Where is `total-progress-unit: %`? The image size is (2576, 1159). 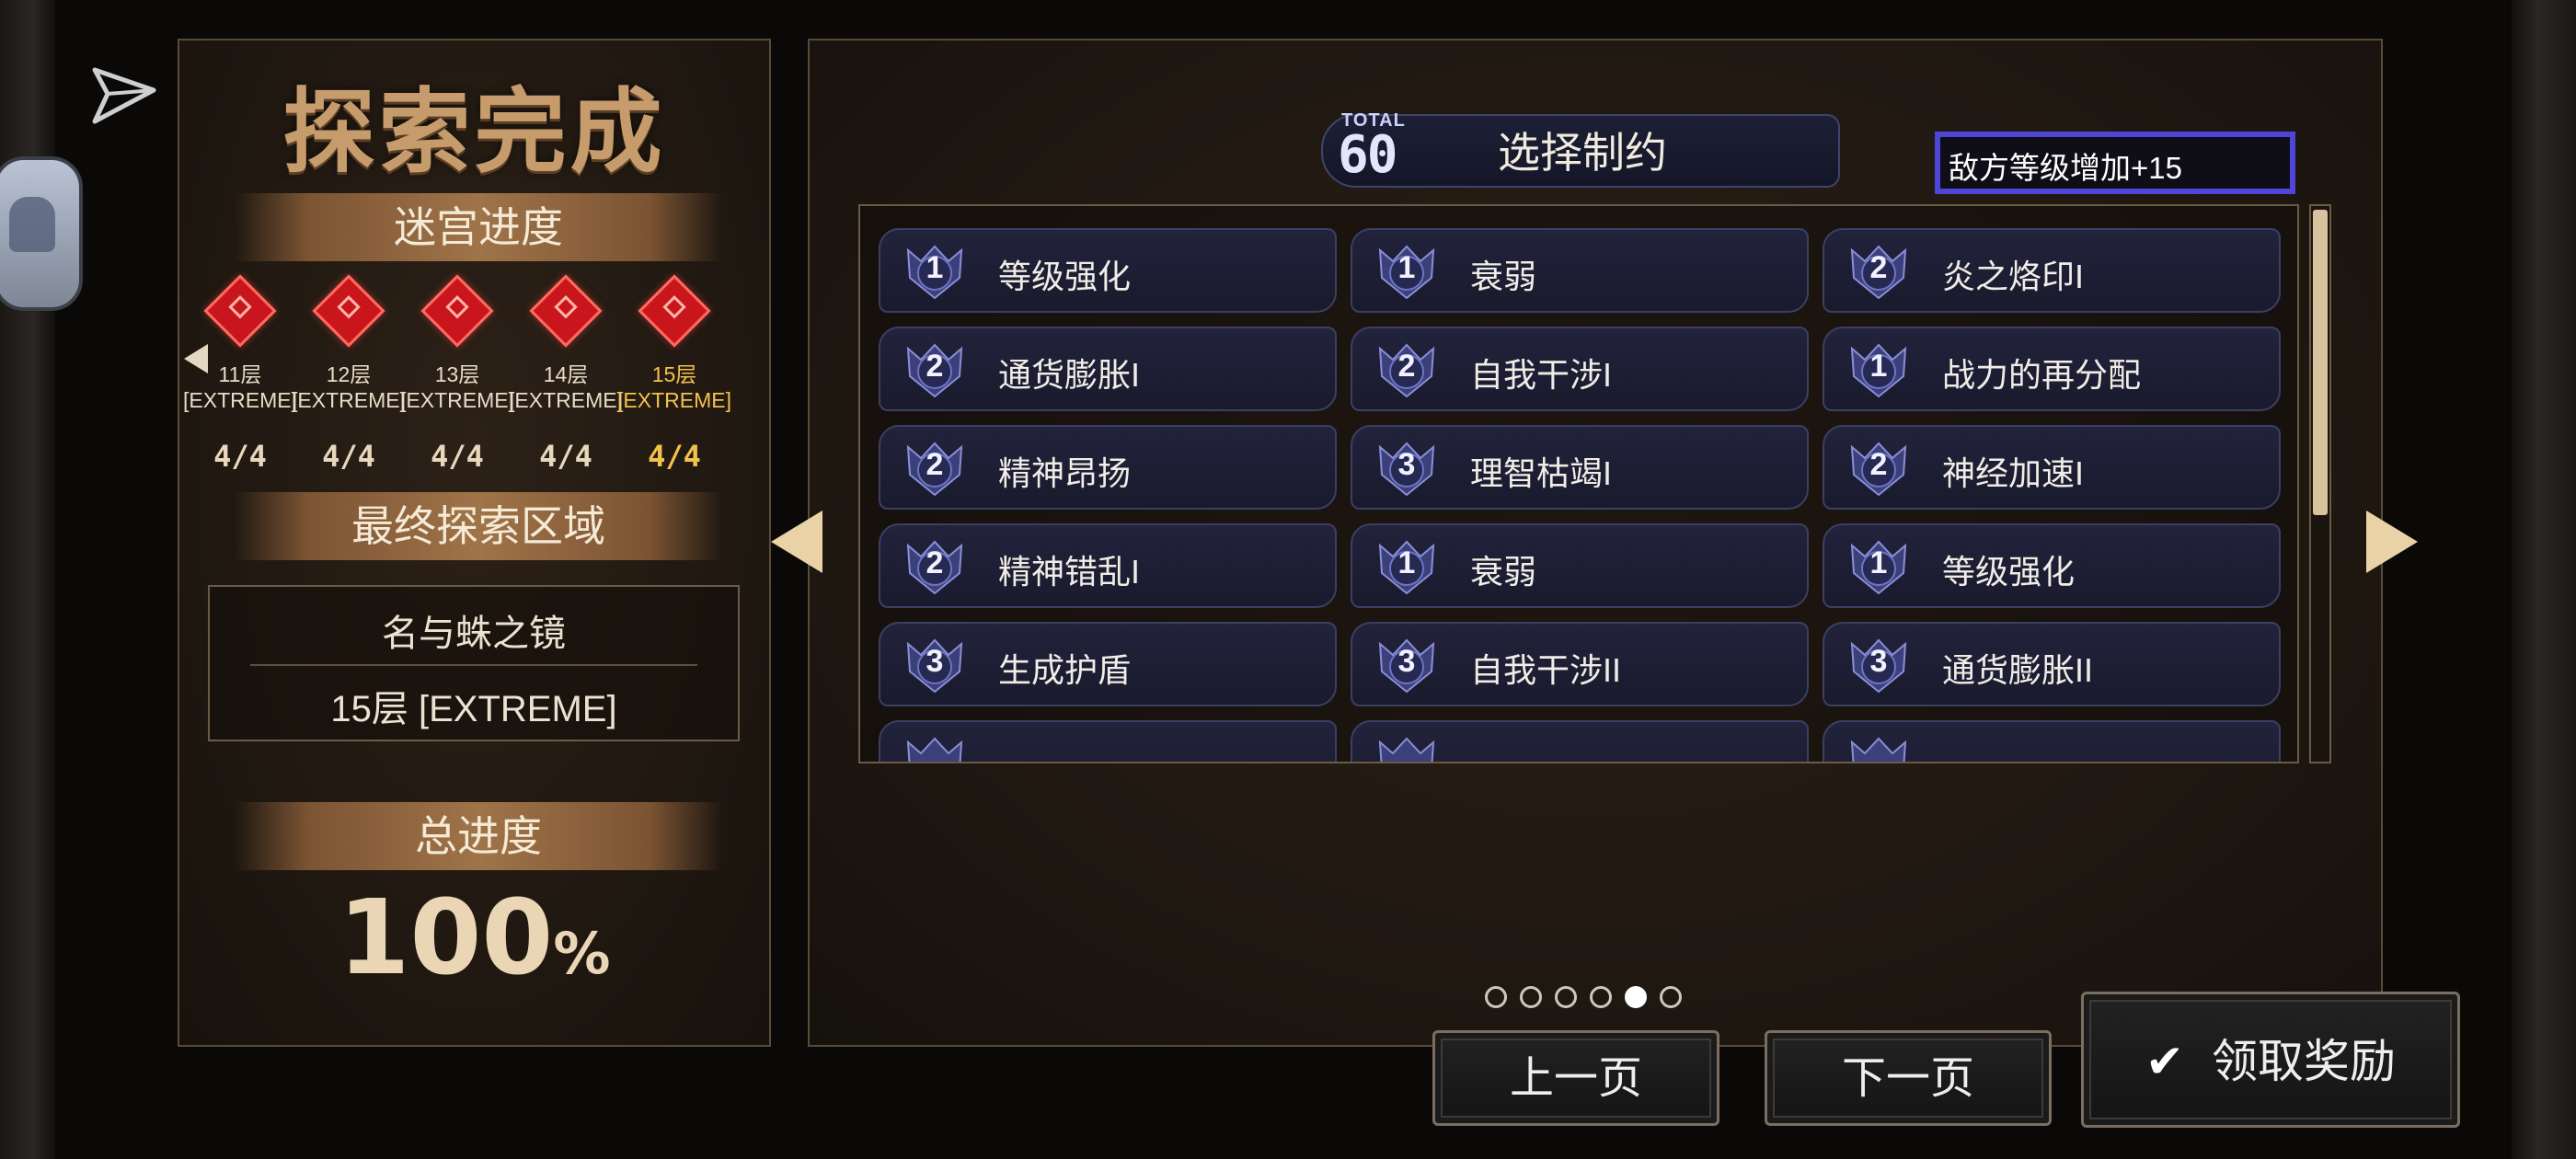 total-progress-unit: % is located at coordinates (582, 953).